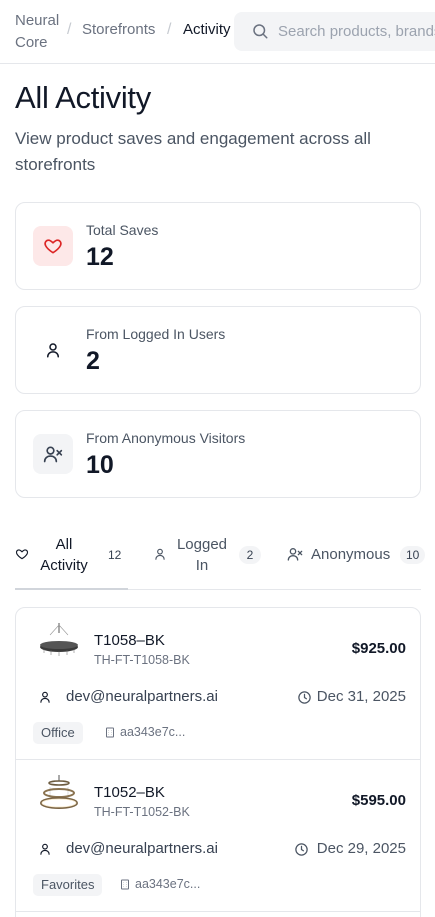 This screenshot has height=917, width=435. What do you see at coordinates (250, 555) in the screenshot?
I see `tab-count: 2` at bounding box center [250, 555].